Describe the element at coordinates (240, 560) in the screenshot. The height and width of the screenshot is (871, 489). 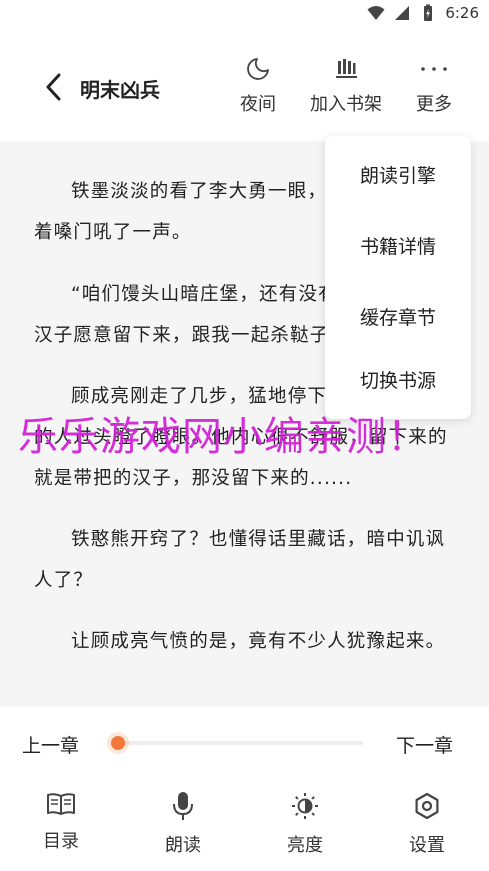
I see `paragraph: 铁憨熊开窍了？也懂得话里藏话，暗中讥讽人了？` at that location.